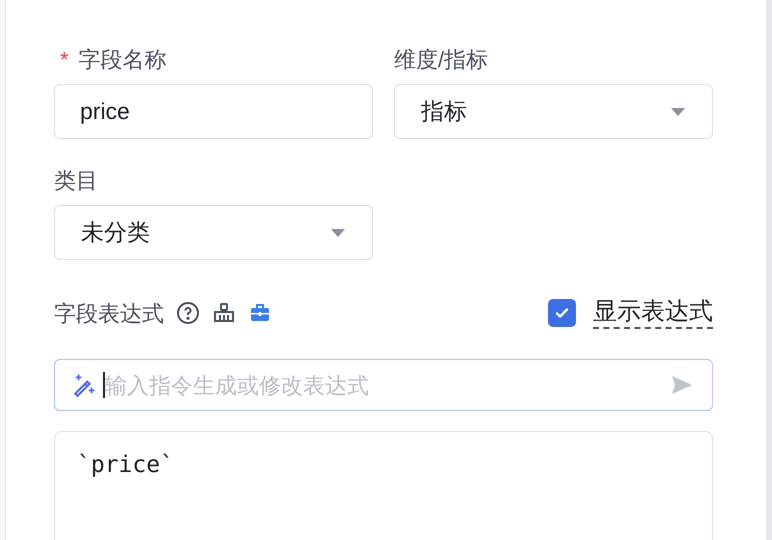 The height and width of the screenshot is (540, 772). Describe the element at coordinates (109, 314) in the screenshot. I see `field-label: 字段表达式` at that location.